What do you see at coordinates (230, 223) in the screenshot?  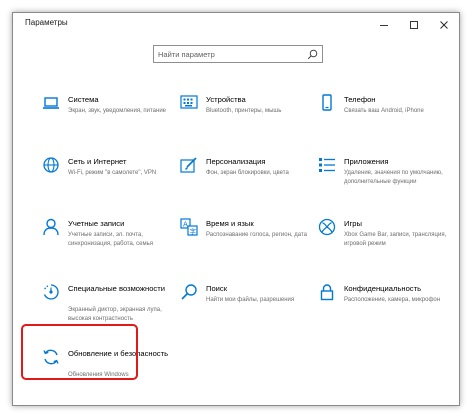 I see `tile-title: Время и язык` at bounding box center [230, 223].